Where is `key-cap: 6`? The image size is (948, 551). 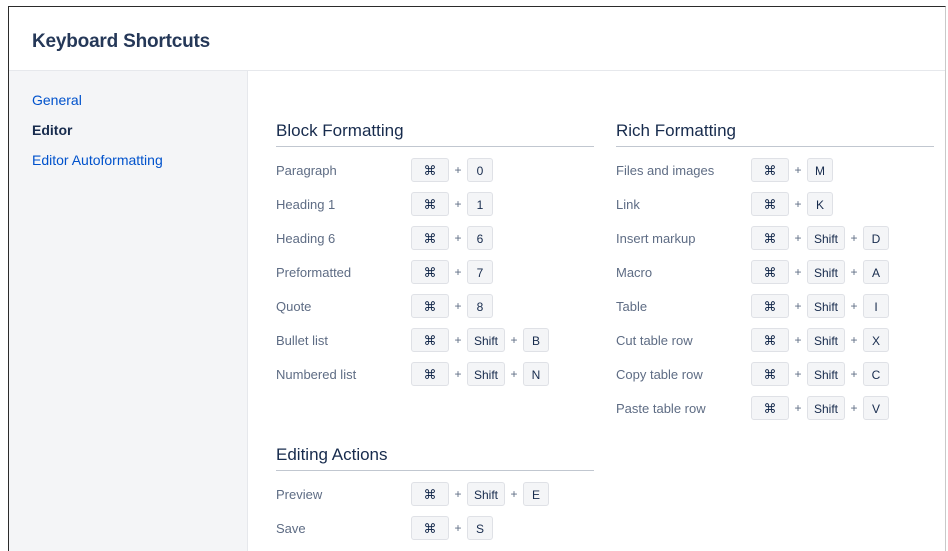 key-cap: 6 is located at coordinates (480, 238).